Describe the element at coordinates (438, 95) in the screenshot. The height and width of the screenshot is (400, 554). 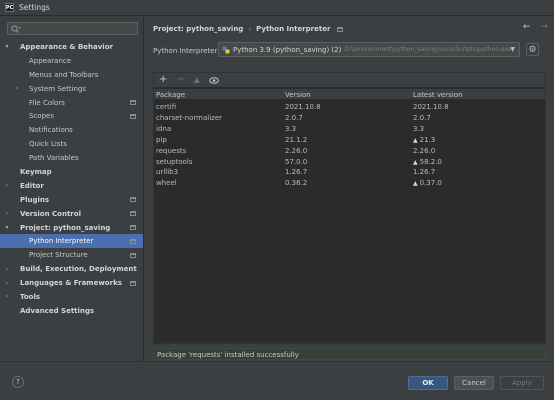
I see `column-header-latest-version: Latest version` at that location.